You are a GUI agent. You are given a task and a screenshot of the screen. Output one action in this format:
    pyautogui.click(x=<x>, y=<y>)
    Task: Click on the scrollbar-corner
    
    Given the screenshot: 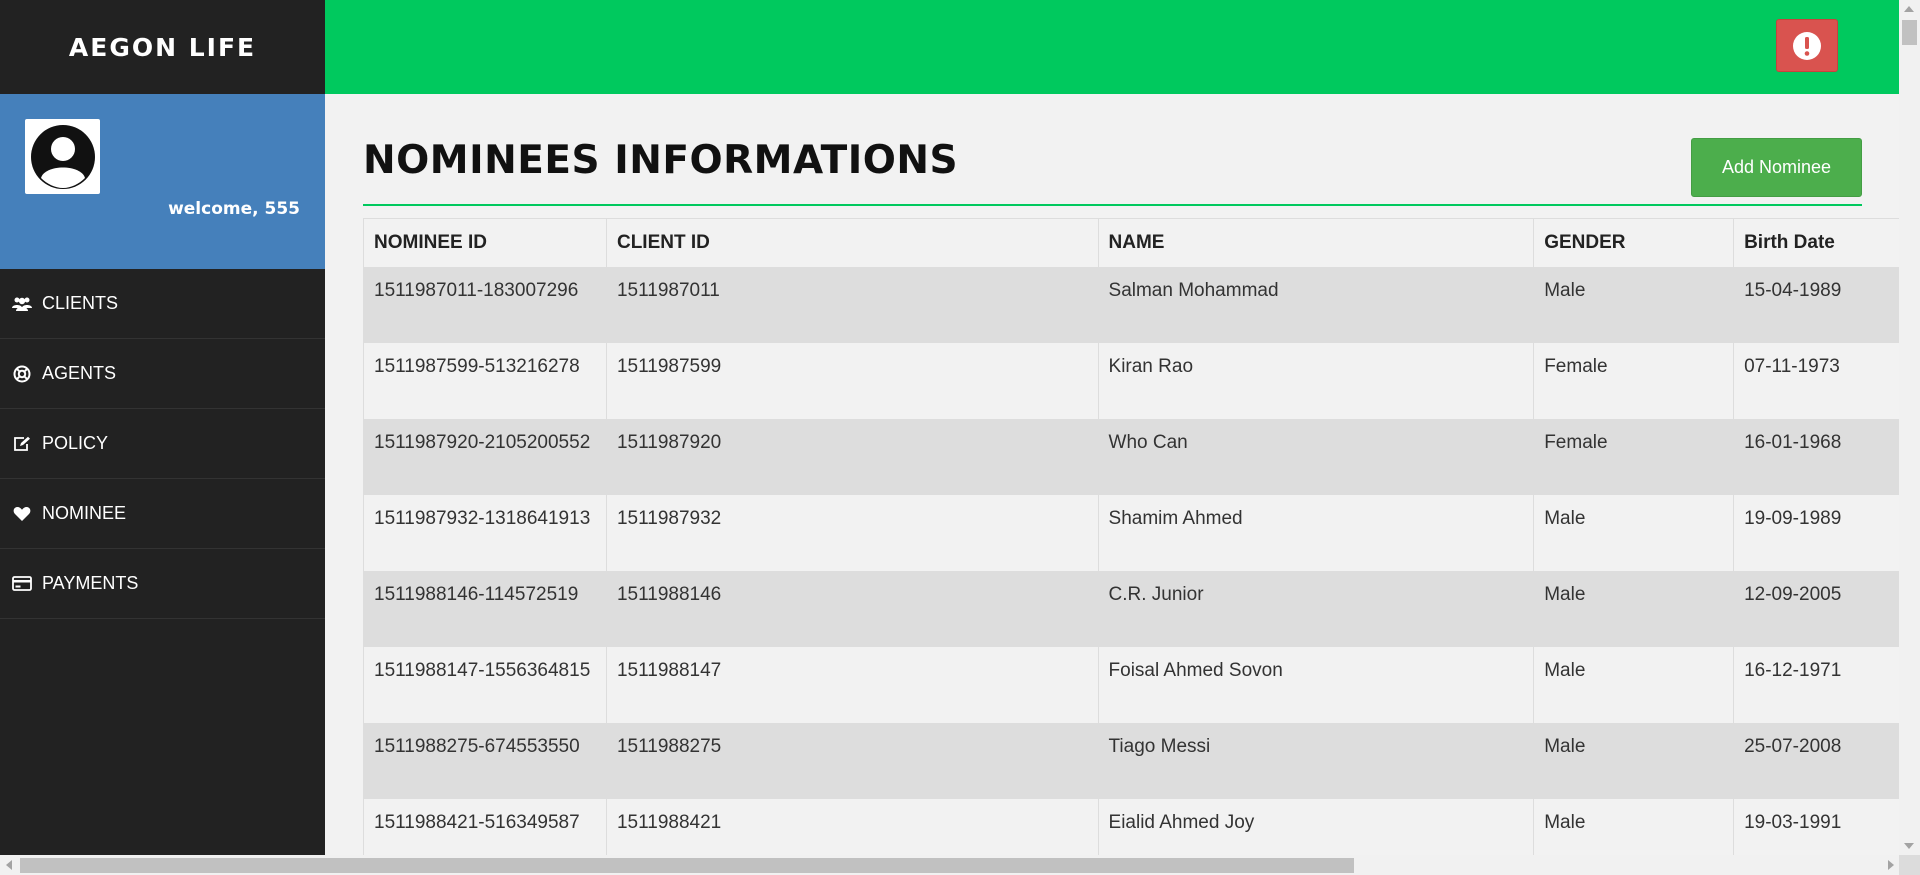 What is the action you would take?
    pyautogui.click(x=1909, y=865)
    